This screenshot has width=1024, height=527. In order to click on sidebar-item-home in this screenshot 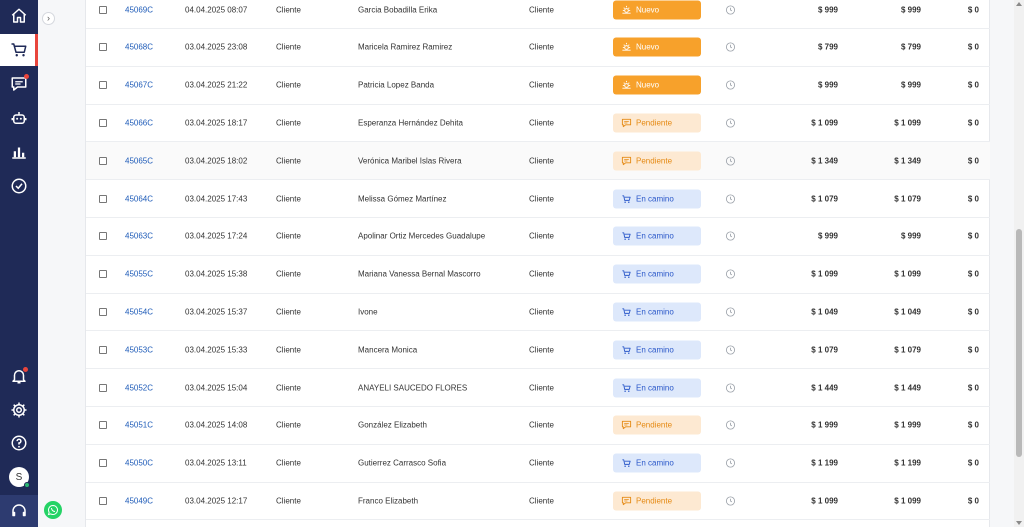, I will do `click(19, 16)`.